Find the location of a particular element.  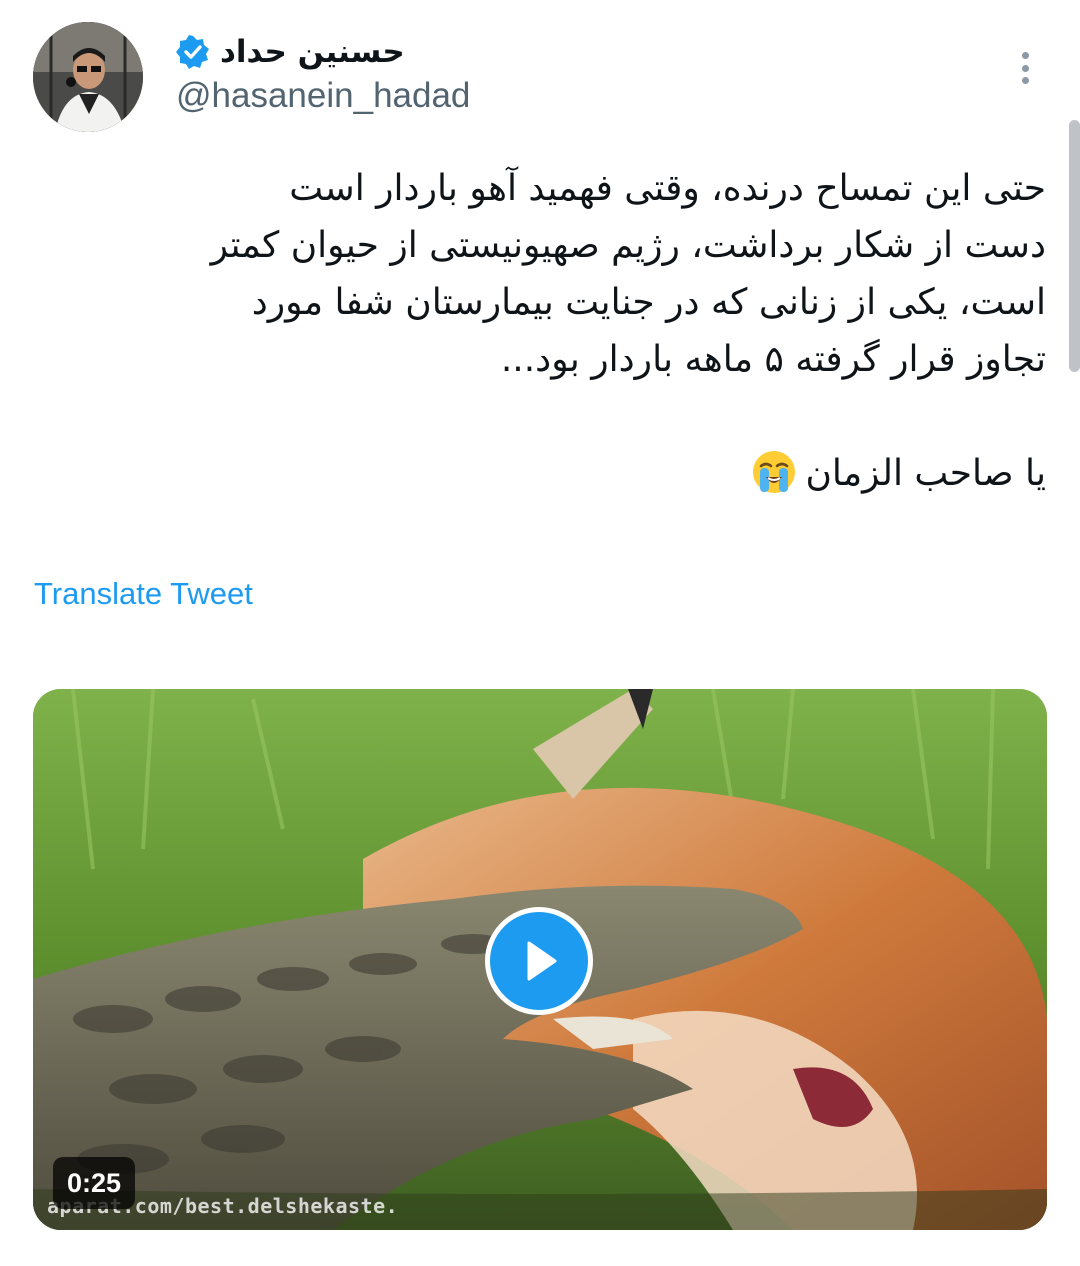

play-icon is located at coordinates (542, 961).